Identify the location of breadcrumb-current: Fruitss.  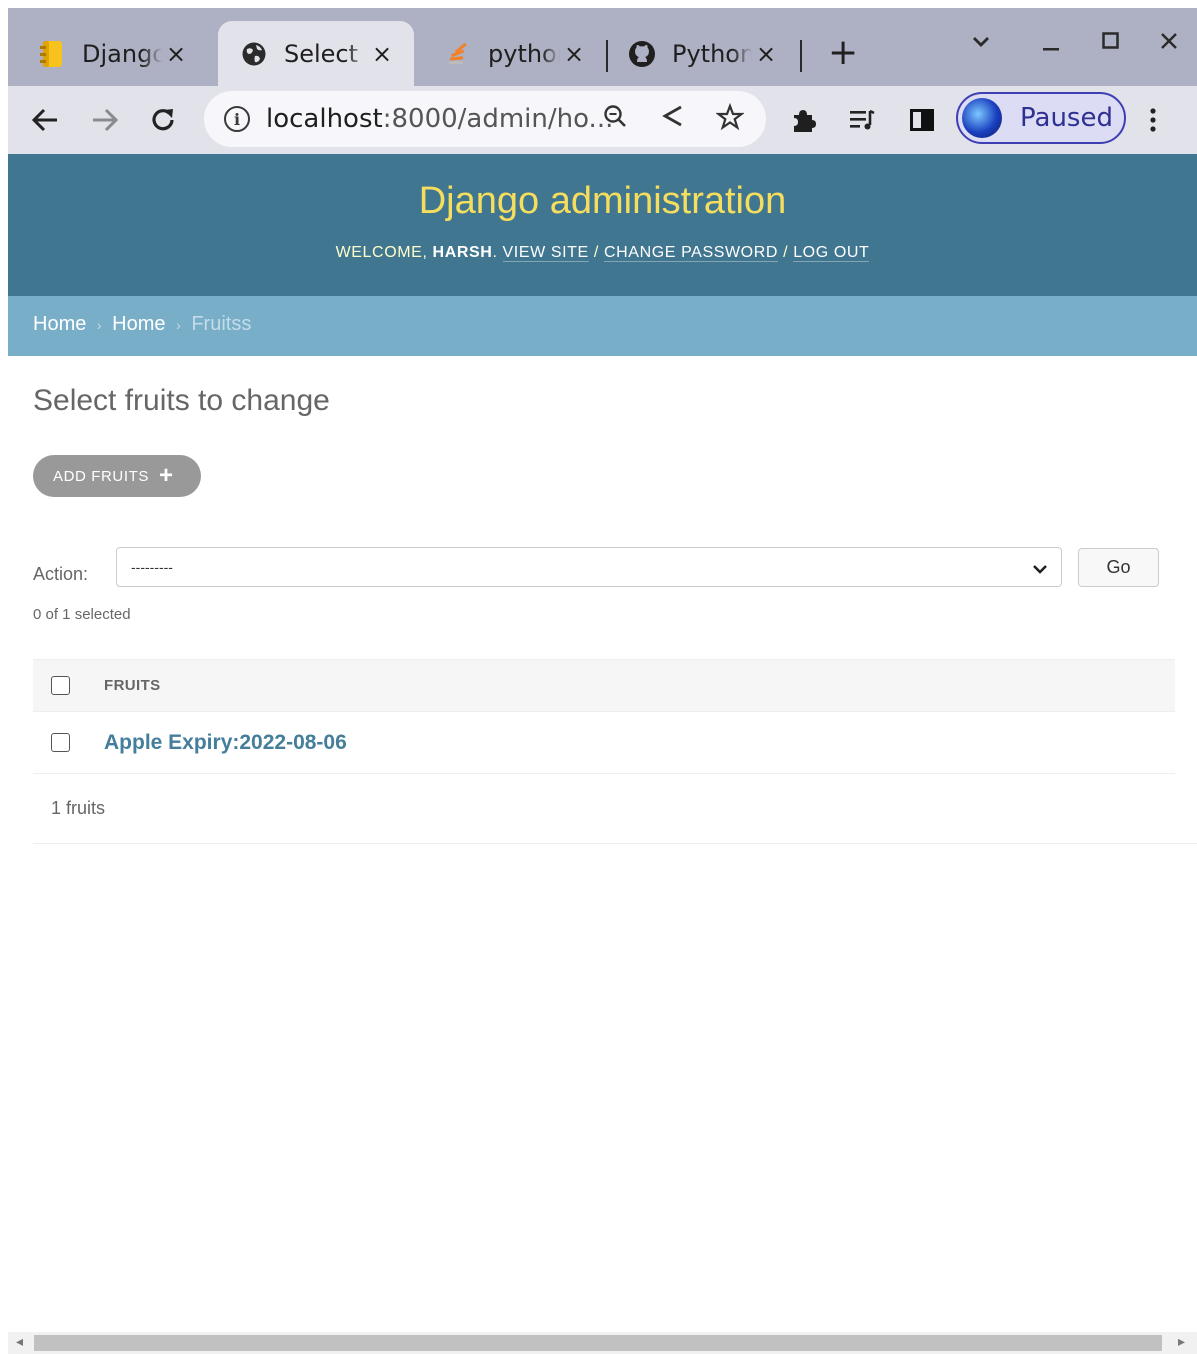
(221, 324).